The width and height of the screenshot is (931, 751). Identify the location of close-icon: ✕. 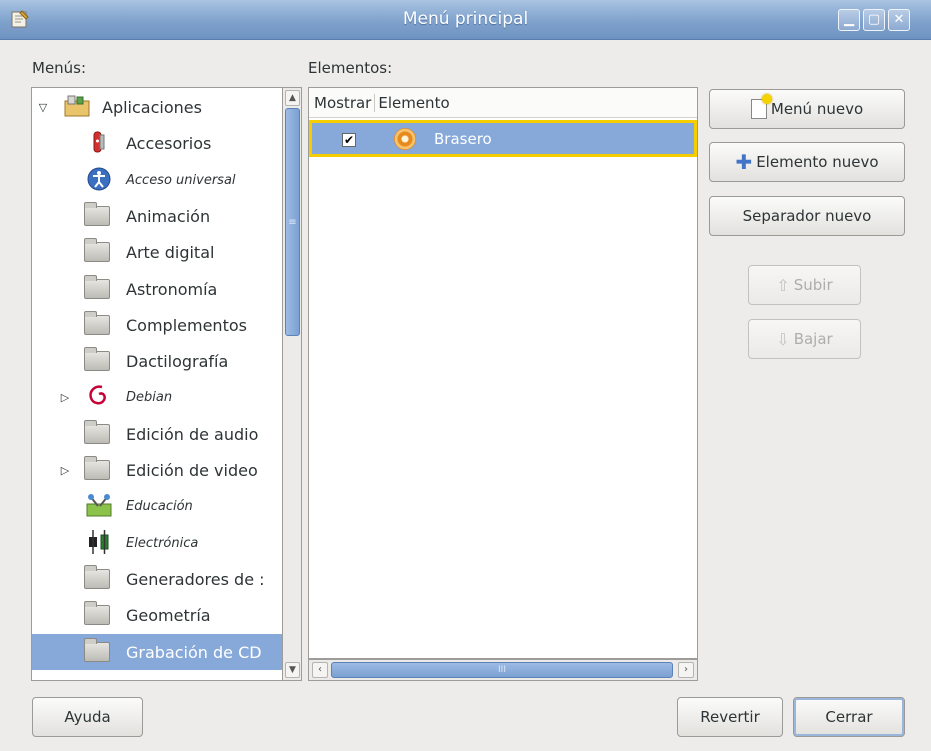
(899, 19).